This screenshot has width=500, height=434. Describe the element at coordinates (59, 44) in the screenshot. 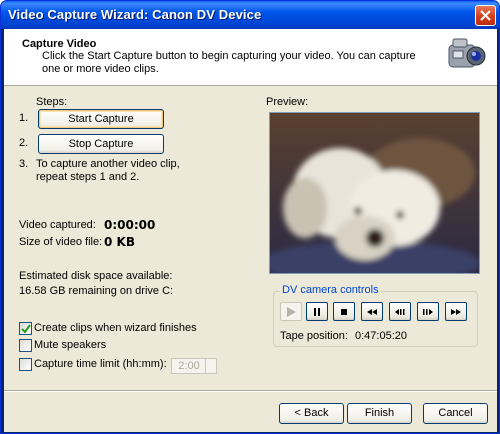

I see `page-title: Capture Video` at that location.